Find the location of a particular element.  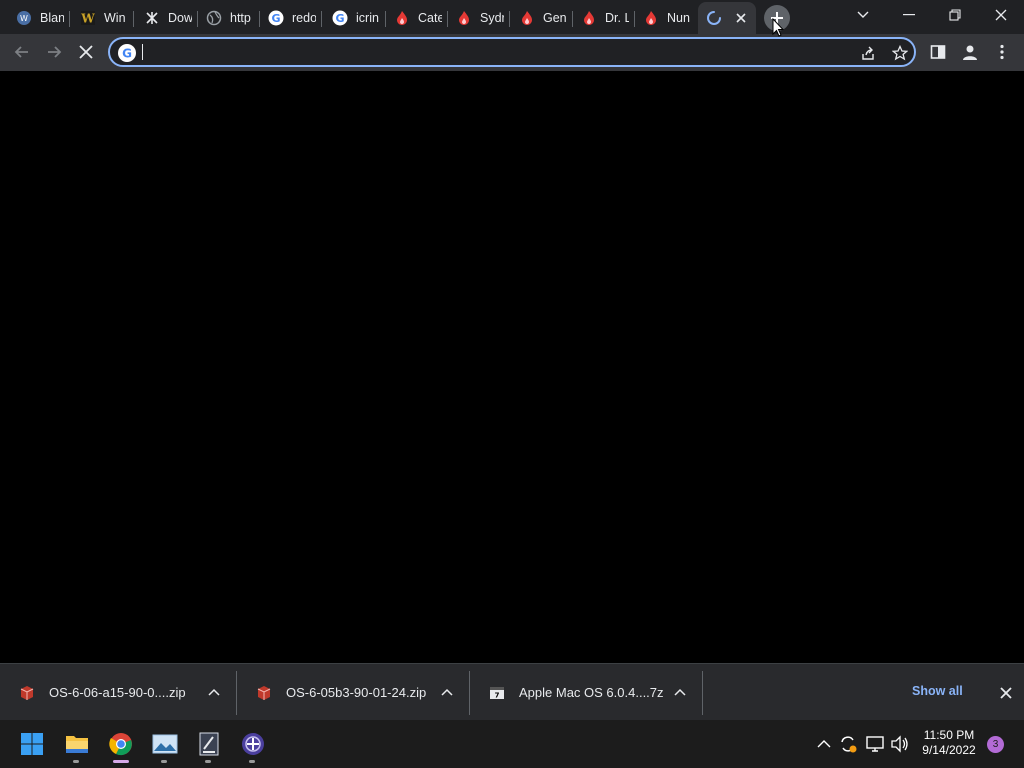

profile-icon is located at coordinates (970, 52).